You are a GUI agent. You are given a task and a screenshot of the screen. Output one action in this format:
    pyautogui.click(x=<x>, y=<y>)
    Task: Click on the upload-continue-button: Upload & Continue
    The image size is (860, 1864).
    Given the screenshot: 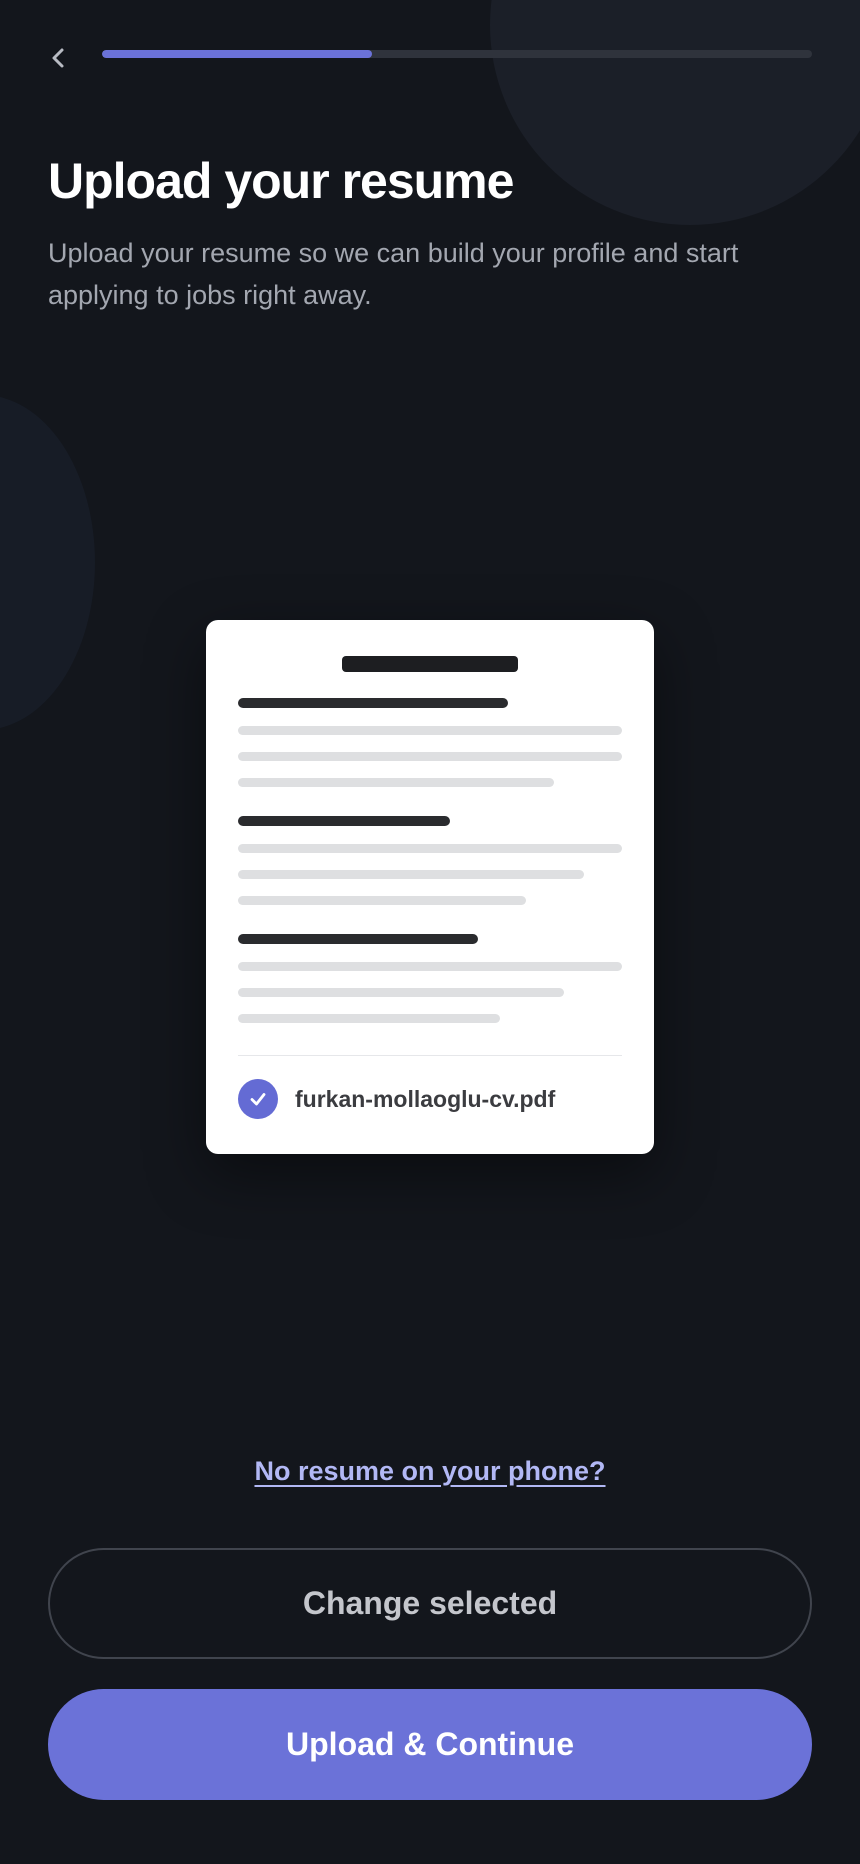 What is the action you would take?
    pyautogui.click(x=430, y=1744)
    